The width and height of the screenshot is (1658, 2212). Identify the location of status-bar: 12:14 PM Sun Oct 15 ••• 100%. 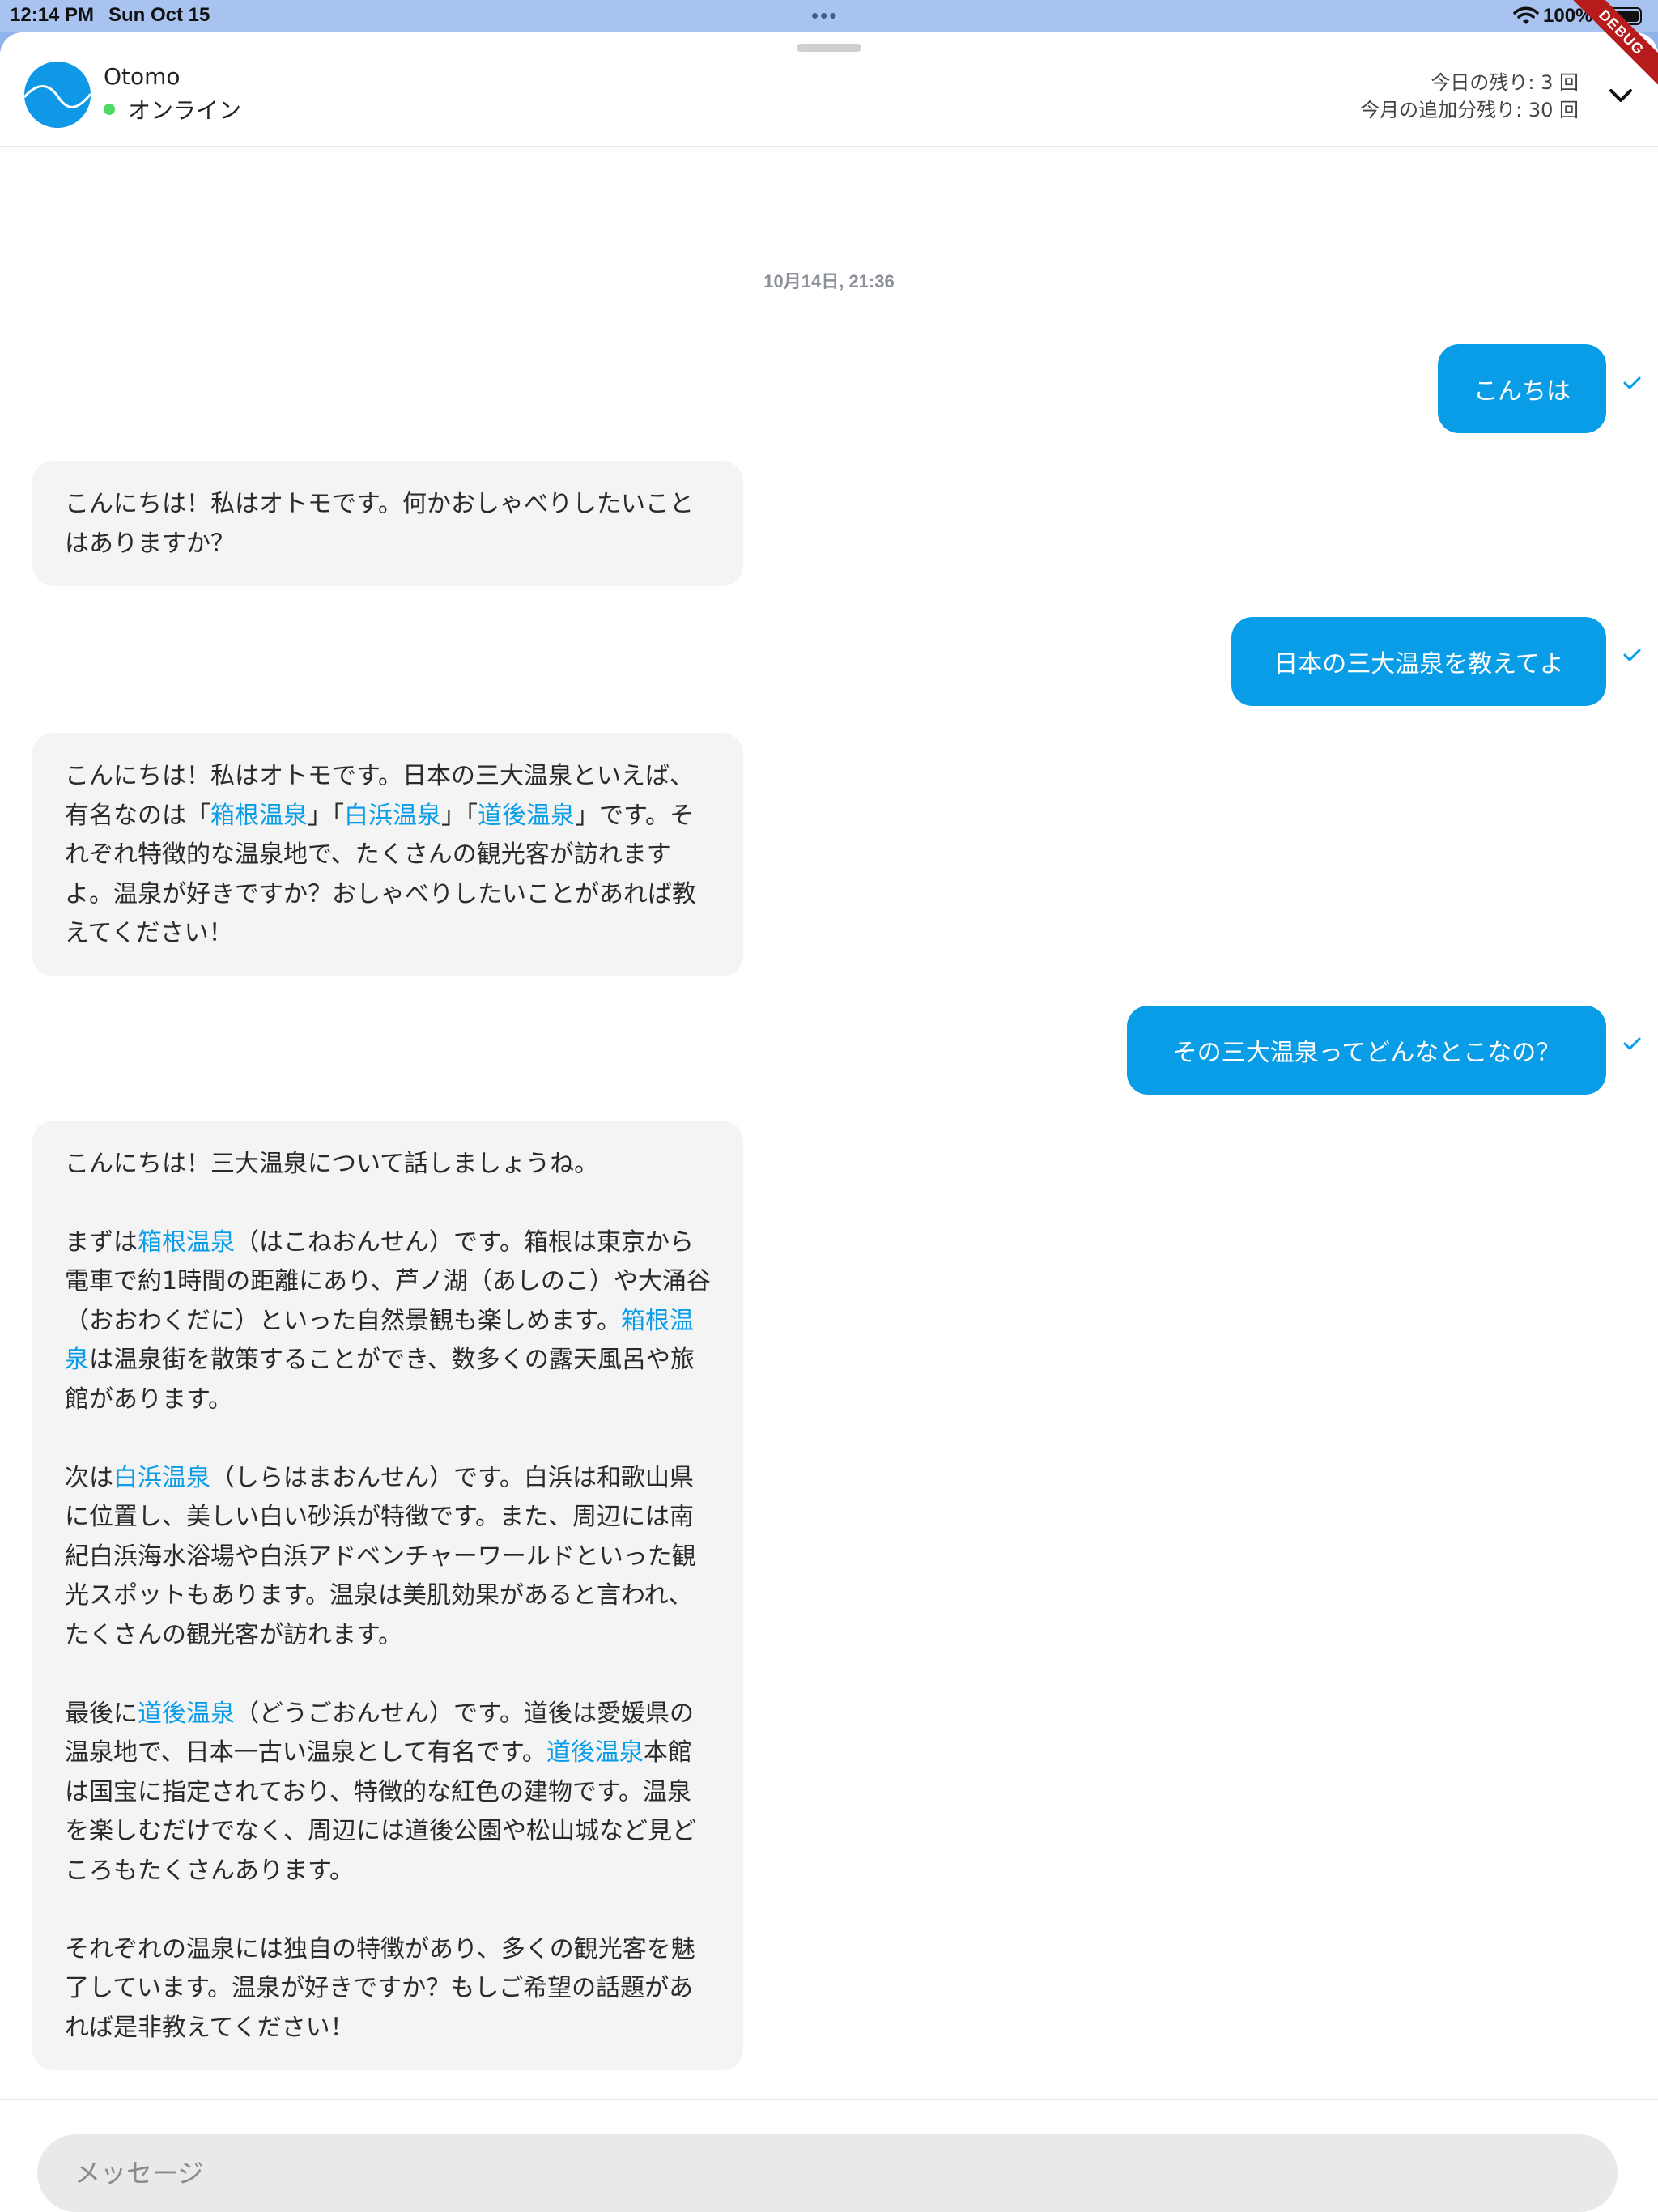
(829, 16).